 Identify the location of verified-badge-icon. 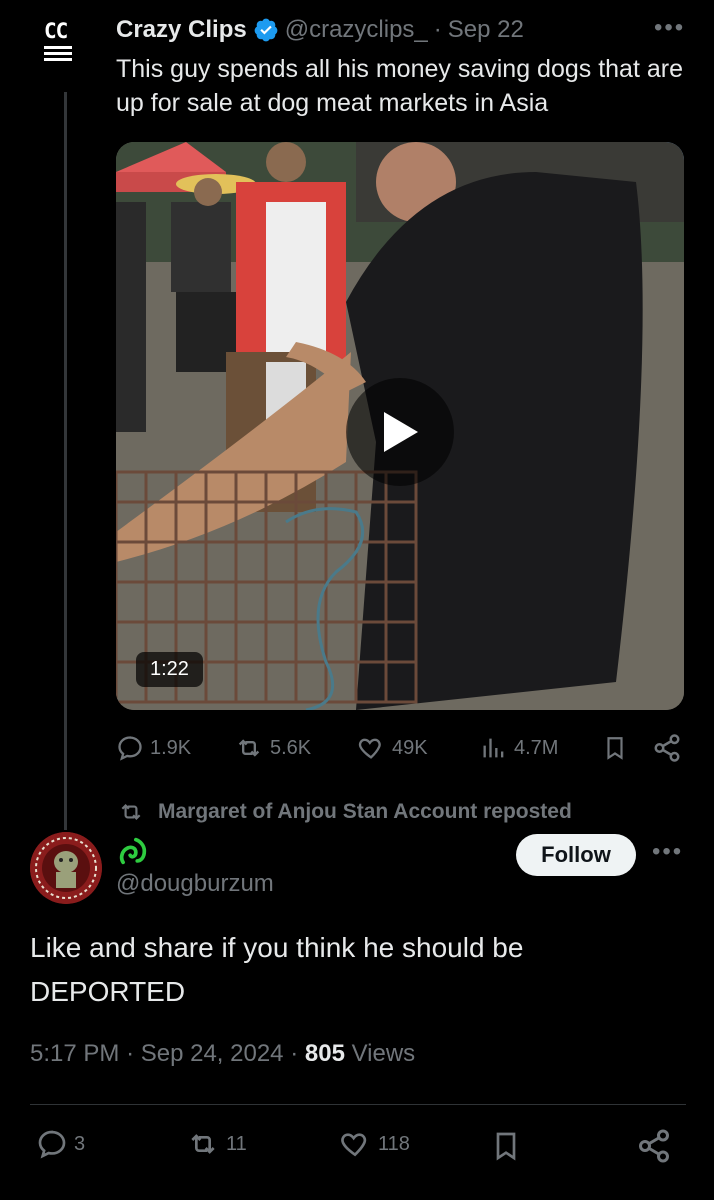
(266, 30).